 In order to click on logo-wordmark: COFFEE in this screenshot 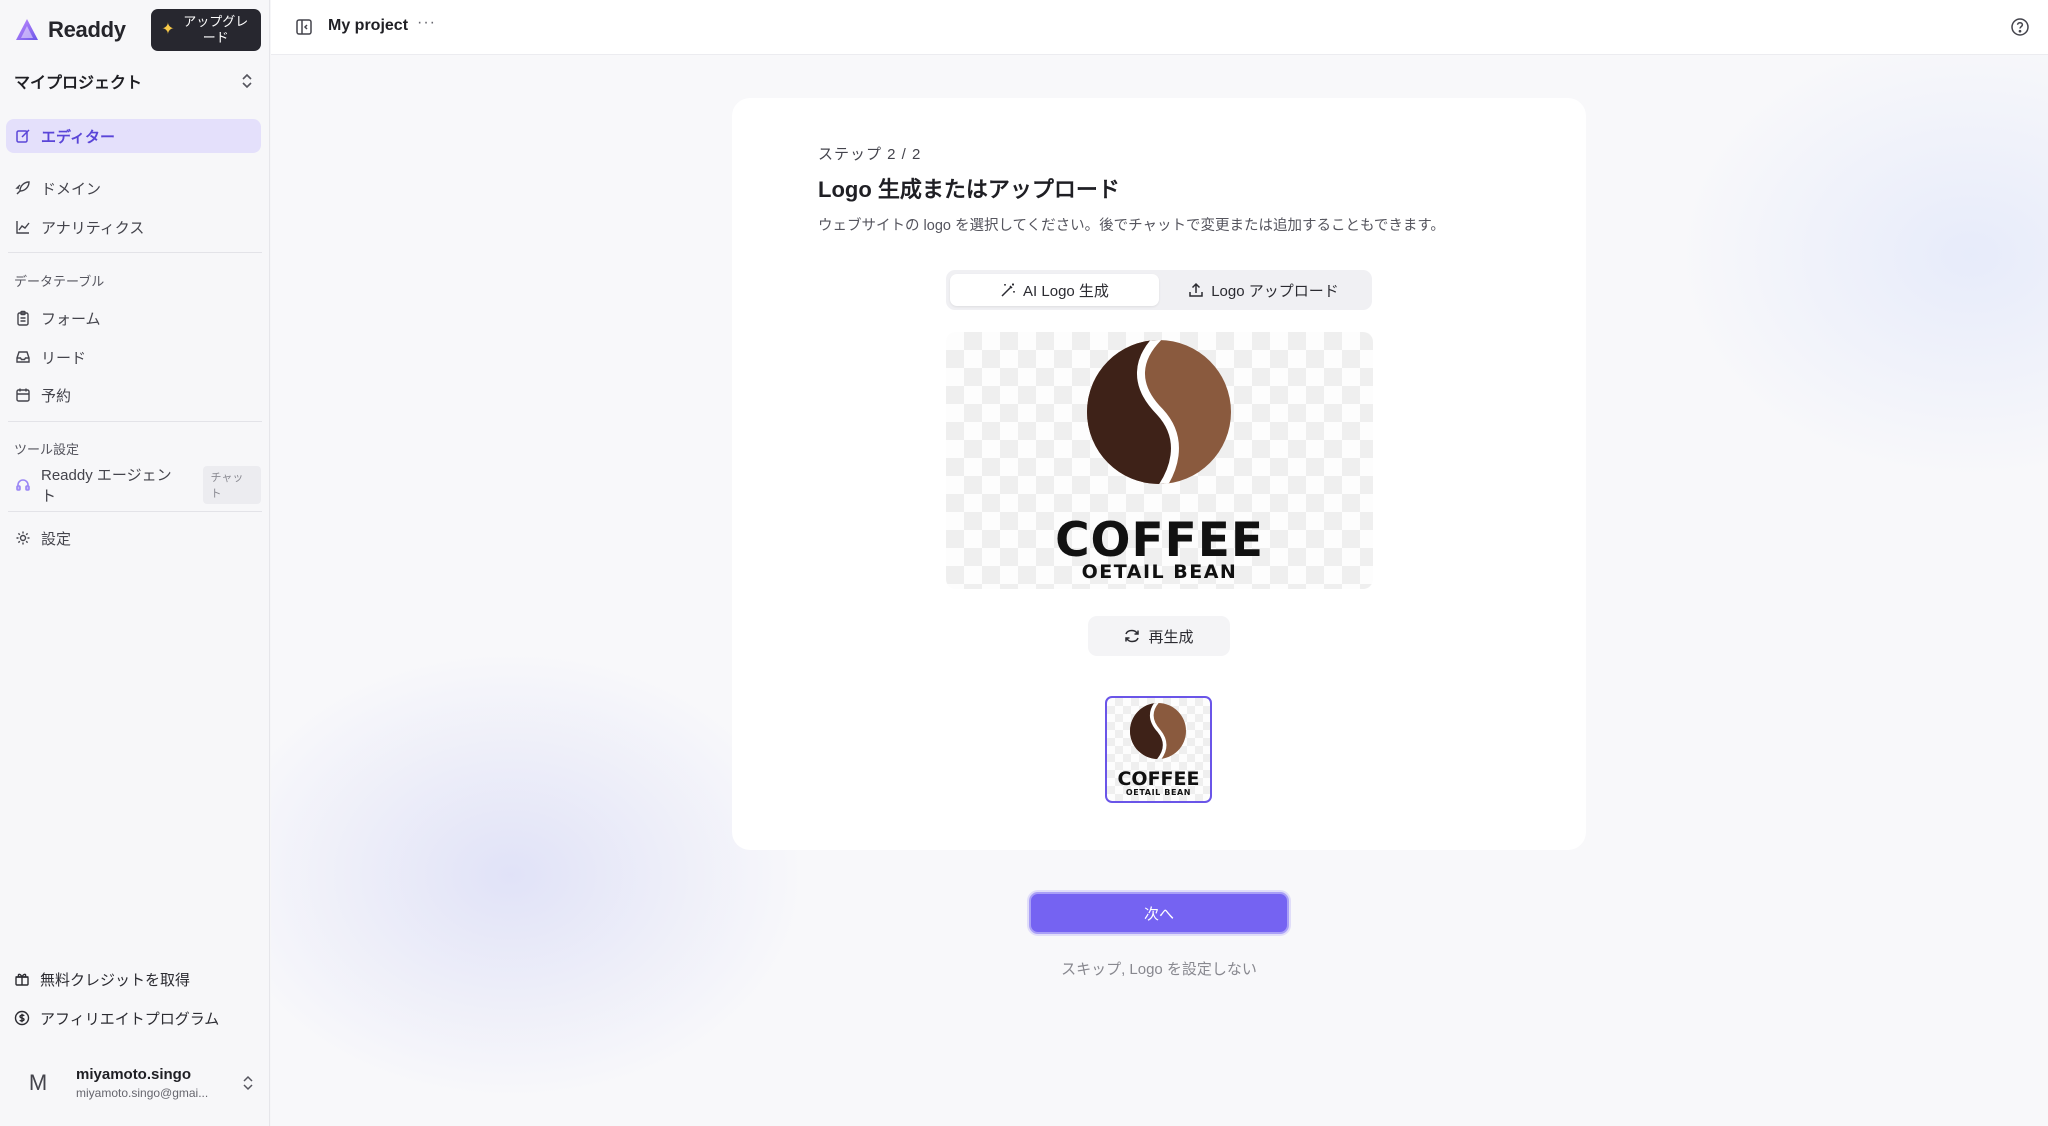, I will do `click(1159, 540)`.